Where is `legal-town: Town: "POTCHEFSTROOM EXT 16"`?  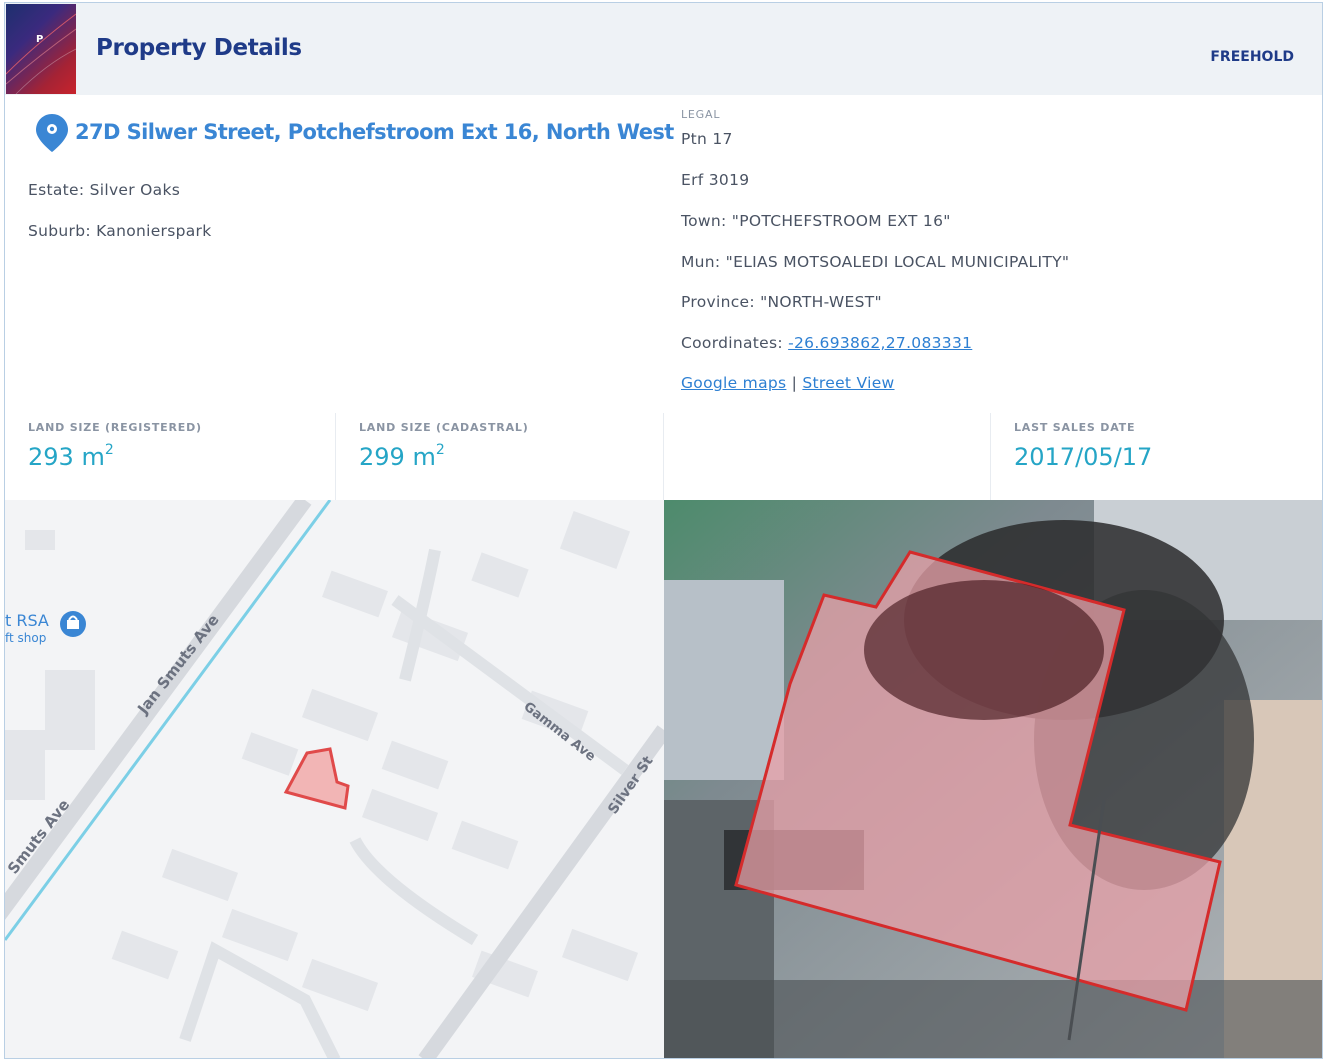 legal-town: Town: "POTCHEFSTROOM EXT 16" is located at coordinates (816, 221).